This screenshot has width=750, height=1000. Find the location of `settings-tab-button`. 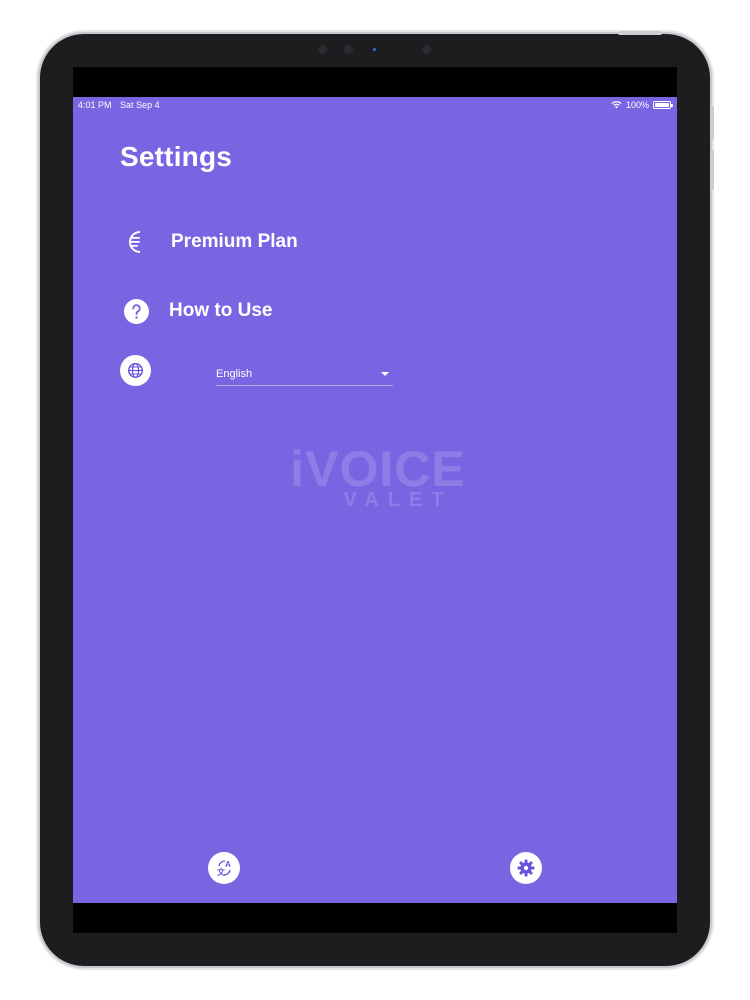

settings-tab-button is located at coordinates (526, 868).